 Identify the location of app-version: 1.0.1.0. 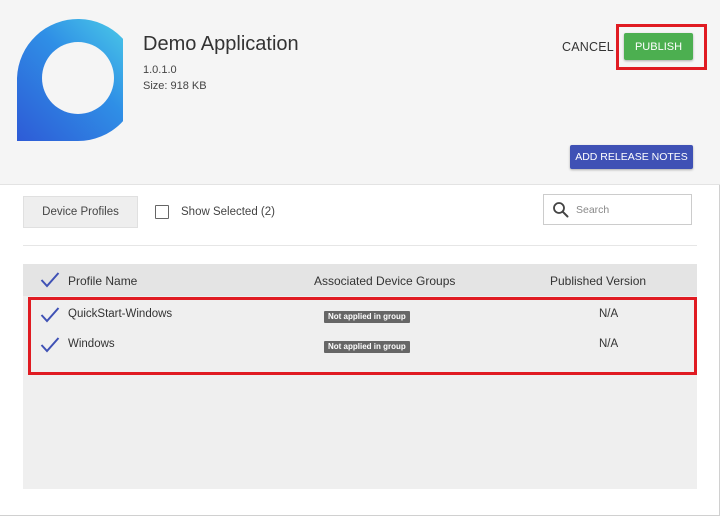
(160, 70).